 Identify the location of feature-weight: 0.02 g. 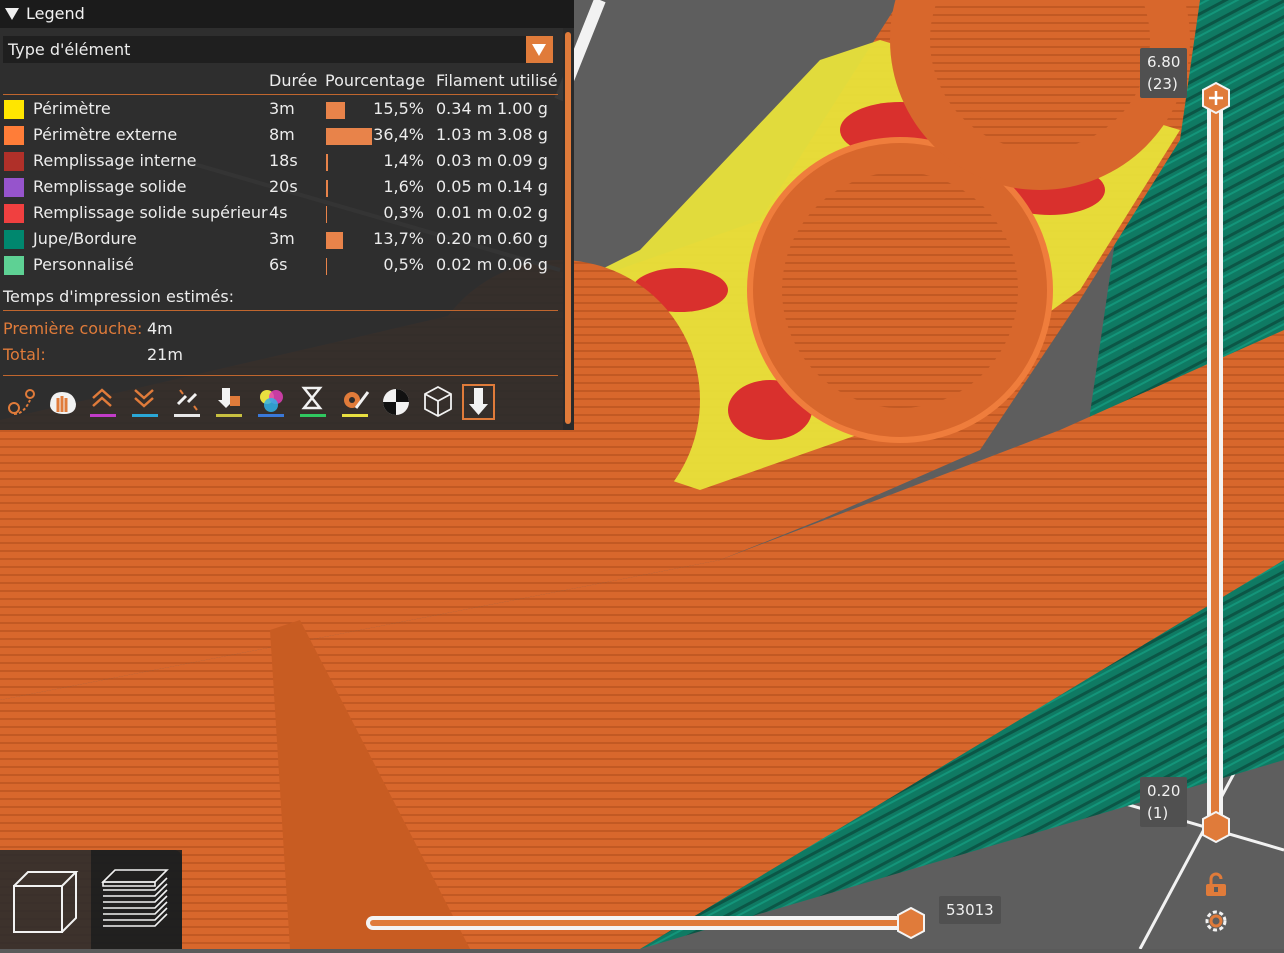
(522, 212).